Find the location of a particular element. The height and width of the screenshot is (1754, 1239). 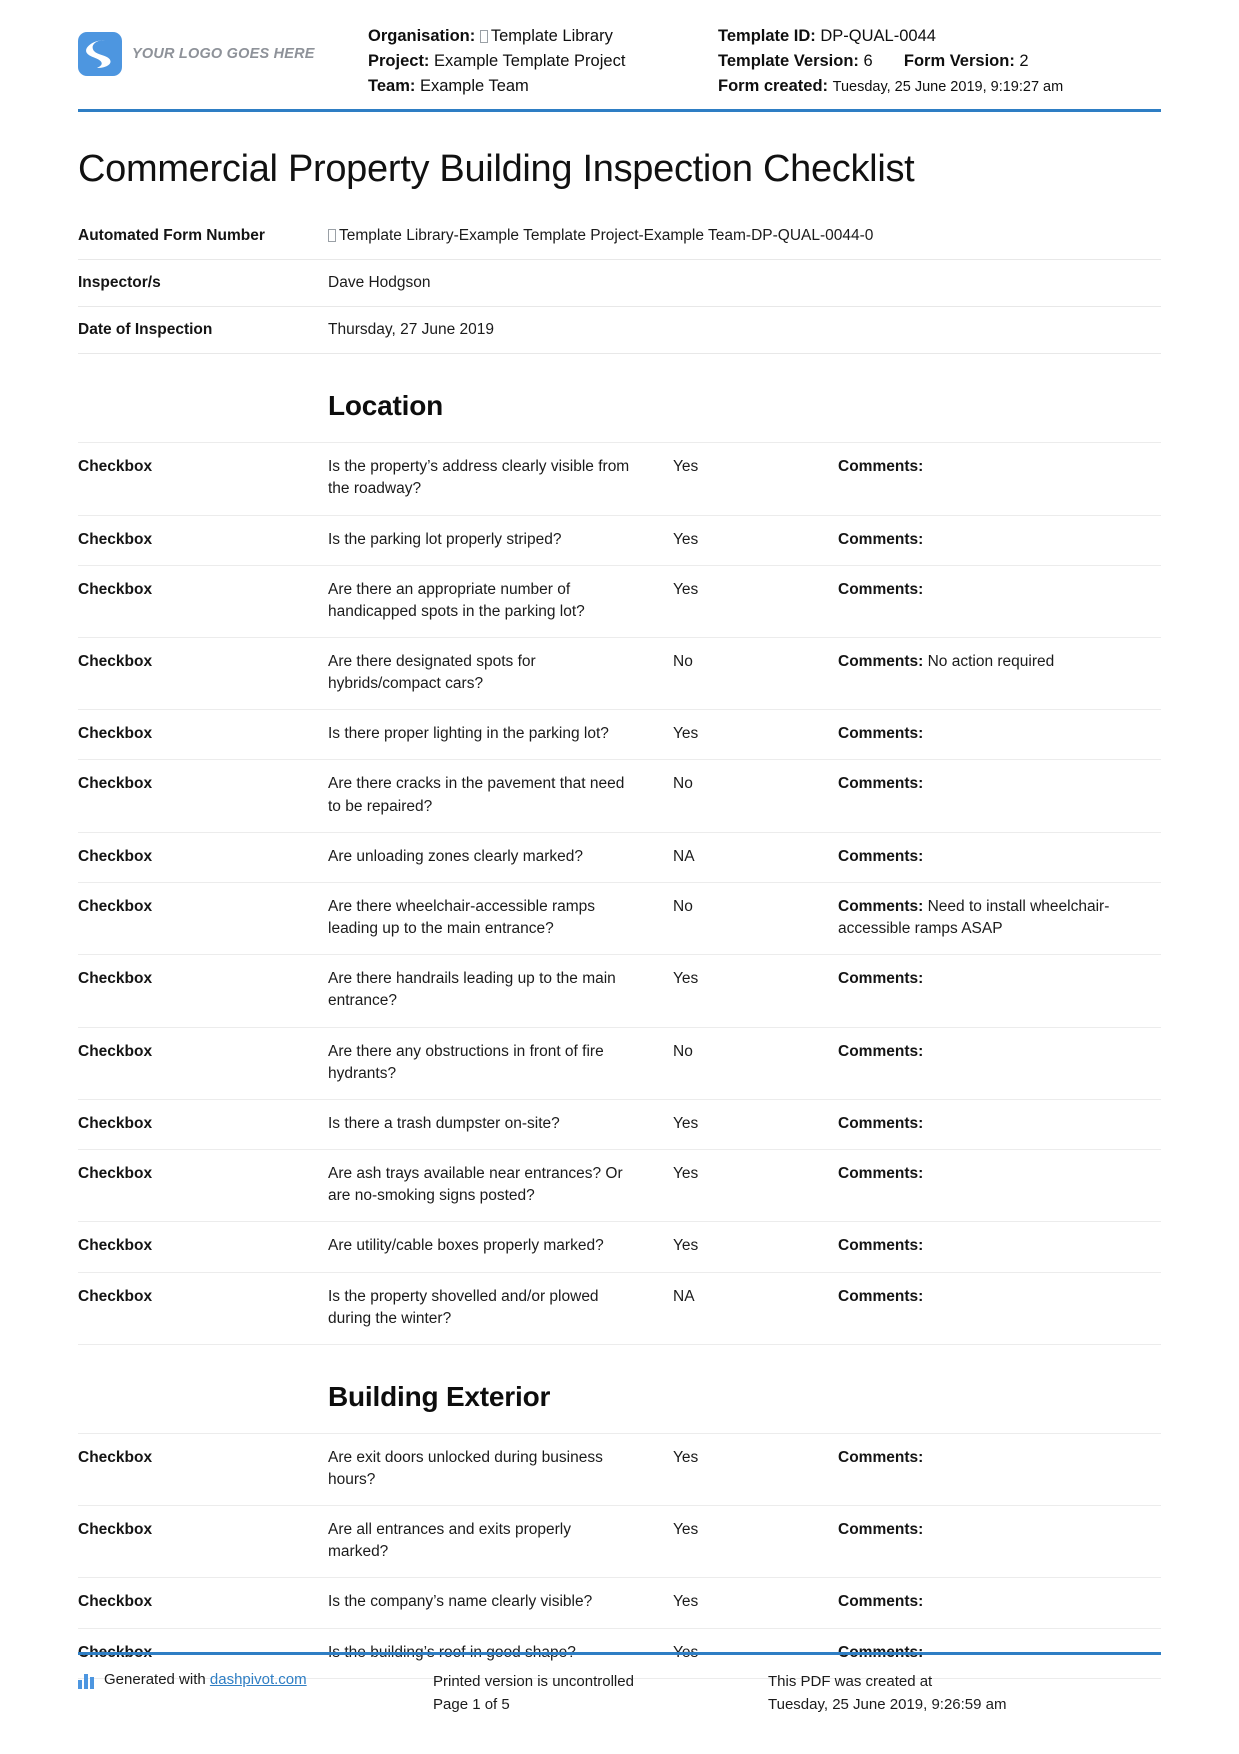

template-id-value: DP-QUAL-0044 is located at coordinates (878, 36).